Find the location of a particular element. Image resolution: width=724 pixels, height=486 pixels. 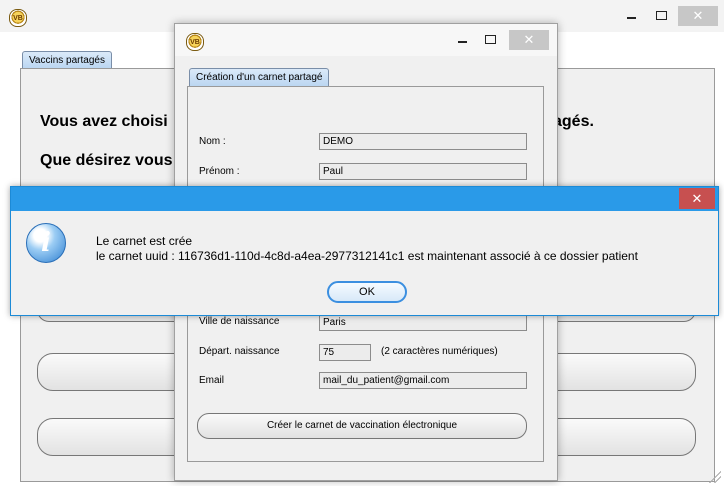

dialog-minimize-button is located at coordinates (462, 39).